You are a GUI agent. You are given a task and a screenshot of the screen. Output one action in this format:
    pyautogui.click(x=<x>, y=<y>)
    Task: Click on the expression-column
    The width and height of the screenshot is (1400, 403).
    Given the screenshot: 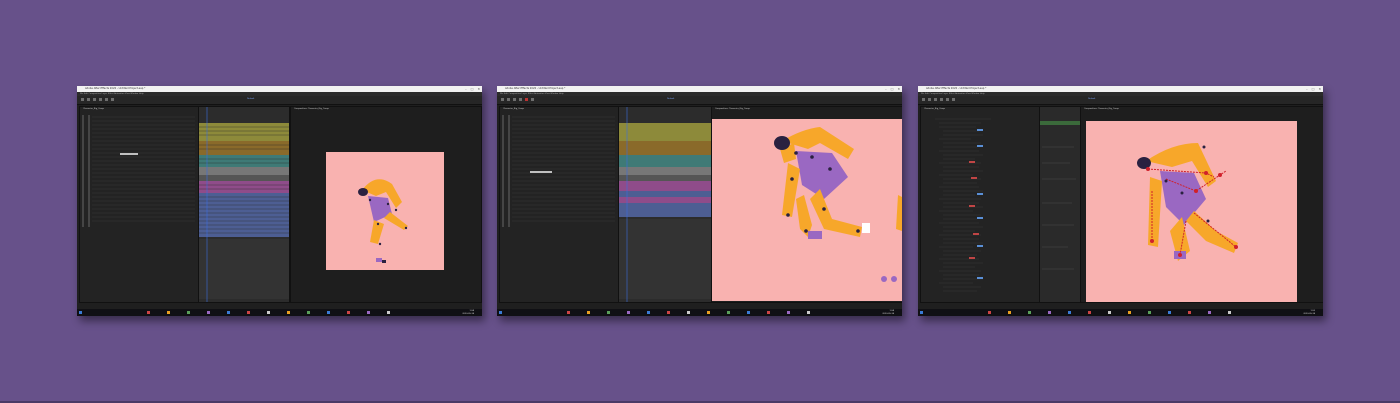 What is the action you would take?
    pyautogui.click(x=1060, y=204)
    